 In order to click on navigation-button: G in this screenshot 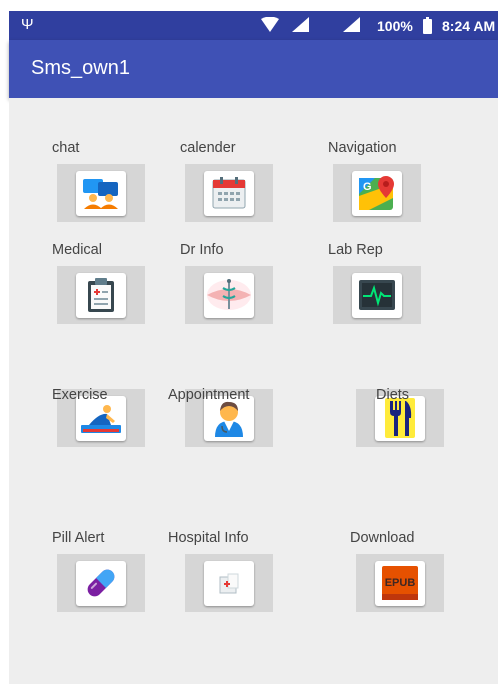, I will do `click(377, 193)`.